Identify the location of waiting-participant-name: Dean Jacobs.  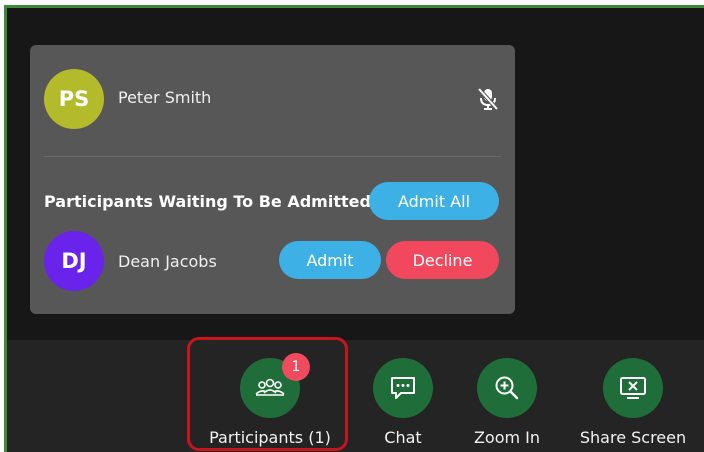
(167, 261).